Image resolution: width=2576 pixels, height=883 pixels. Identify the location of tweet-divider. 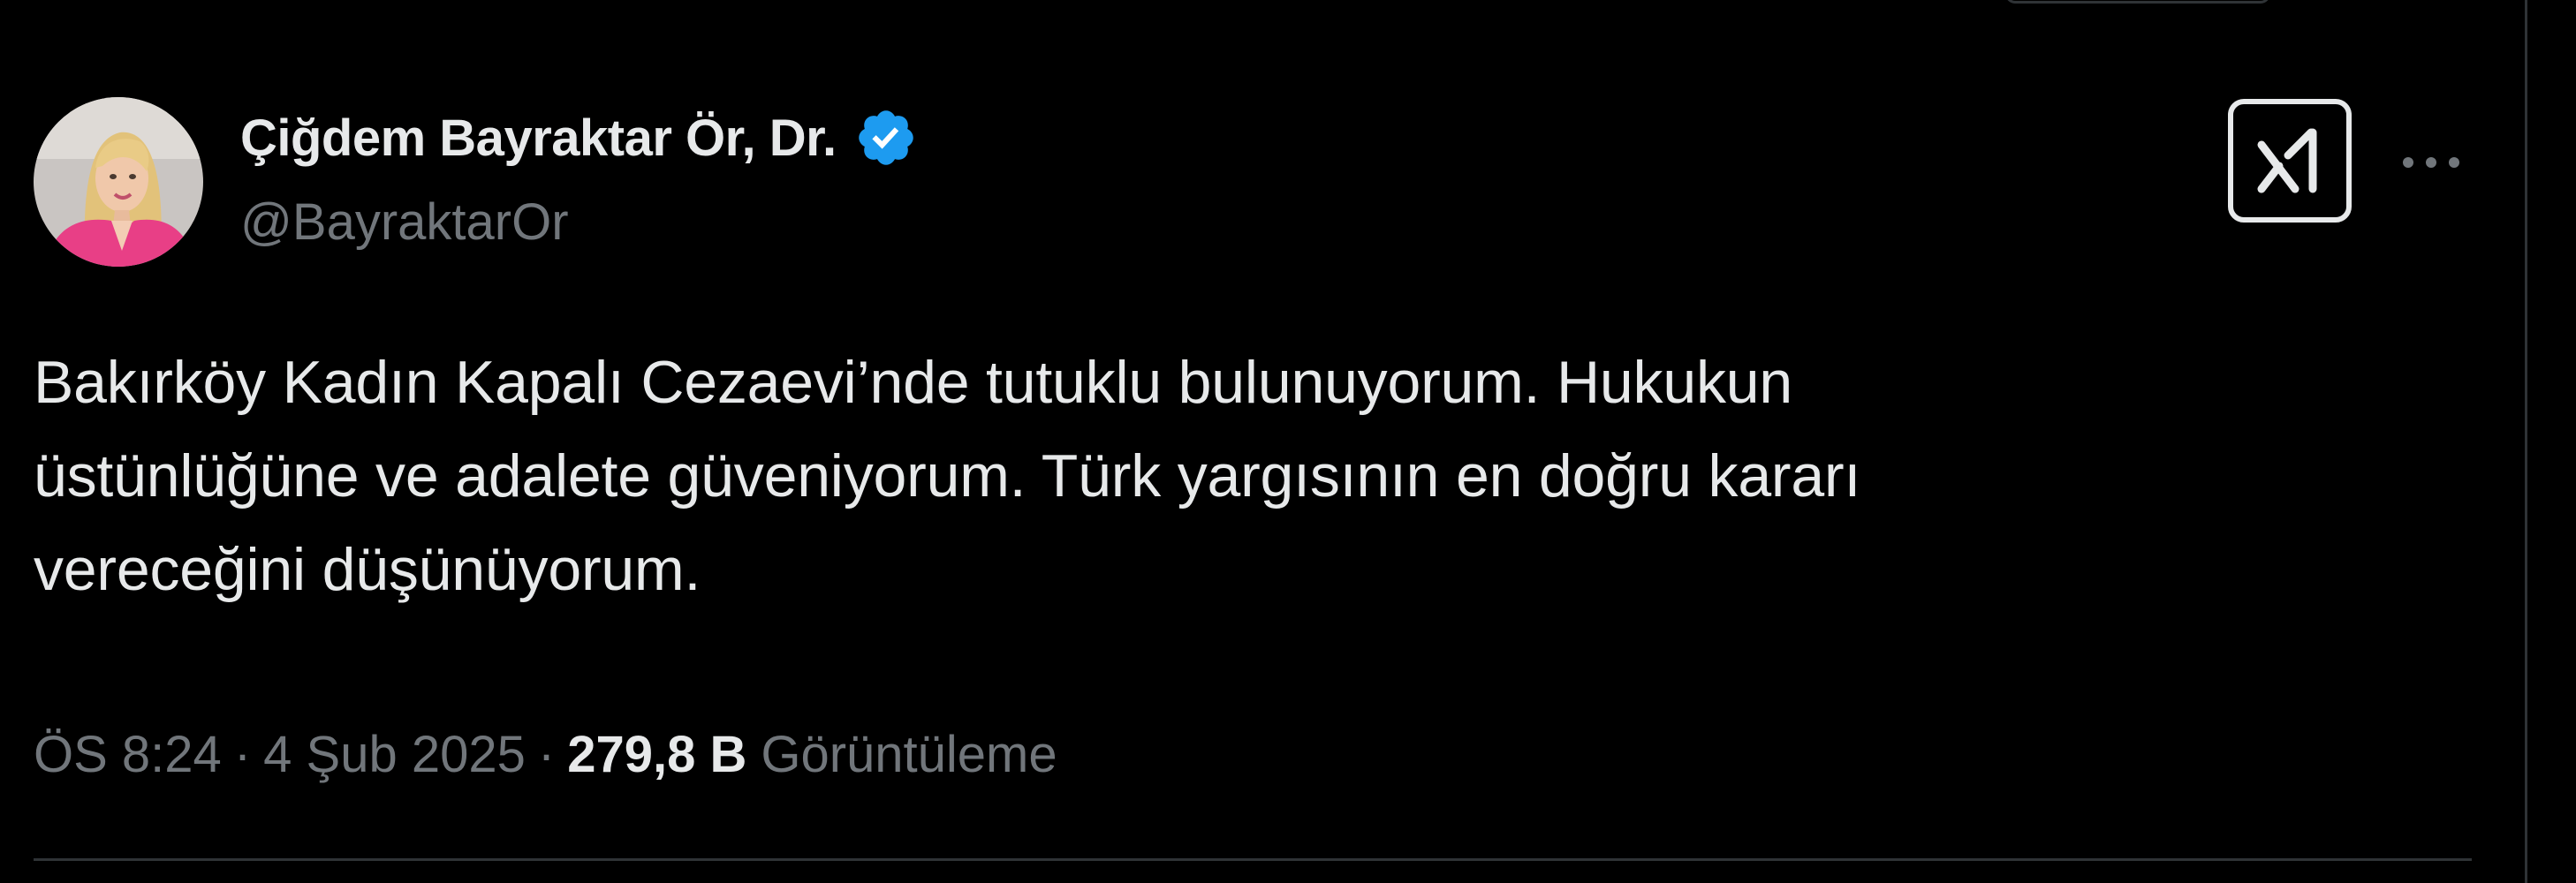
(1253, 859).